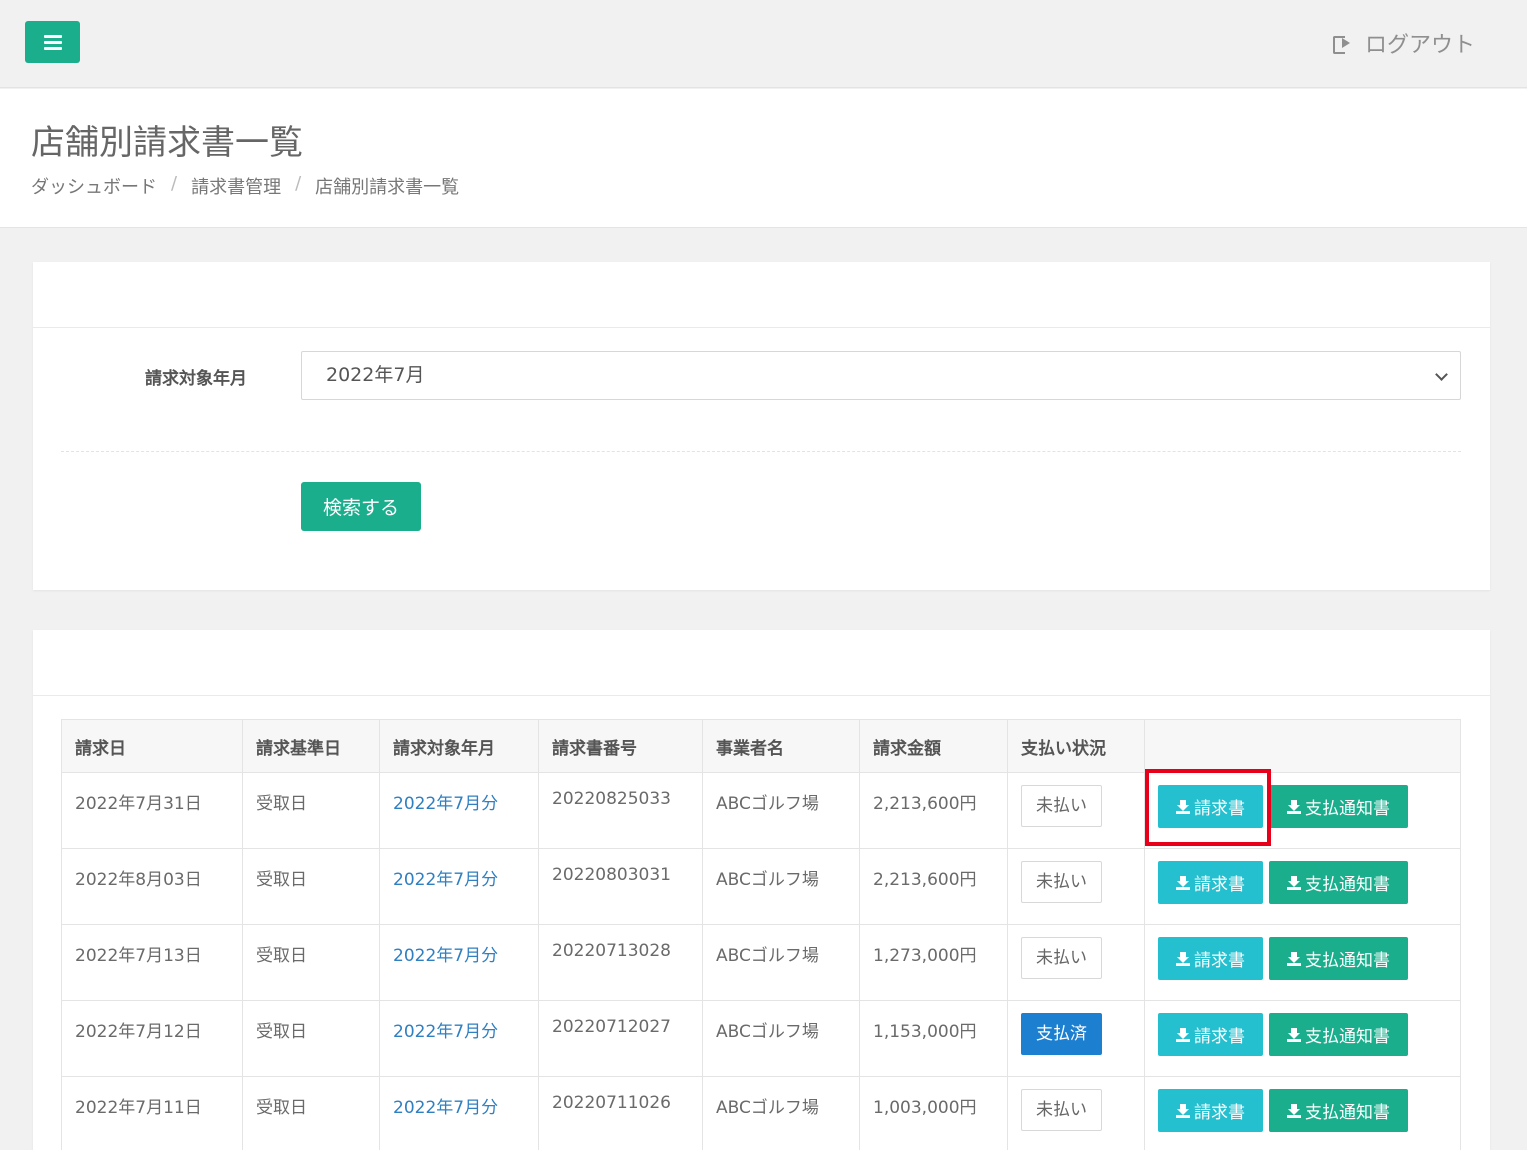 This screenshot has height=1150, width=1527. What do you see at coordinates (152, 962) in the screenshot?
I see `invoice-date: 2022年7月13日` at bounding box center [152, 962].